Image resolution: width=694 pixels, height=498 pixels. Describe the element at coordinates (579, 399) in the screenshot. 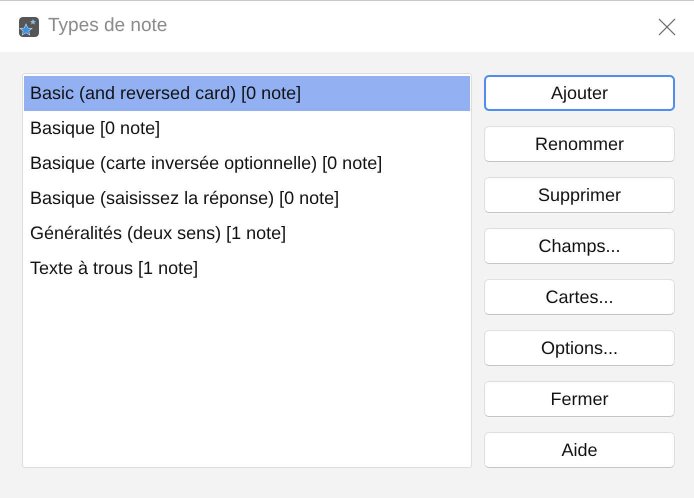

I see `dialog-button: Fermer` at that location.